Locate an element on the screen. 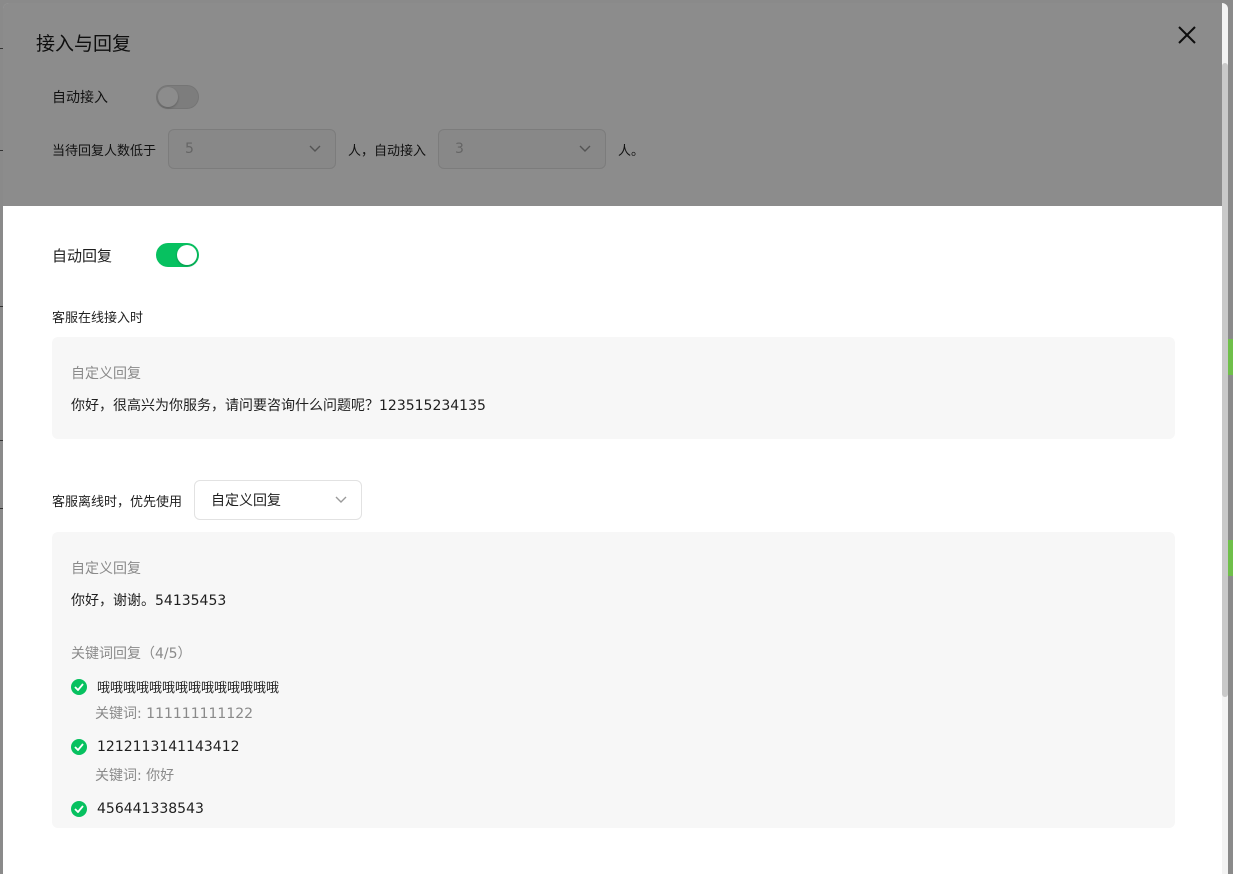  keyword-reply-item: 1212113141143412 is located at coordinates (155, 747).